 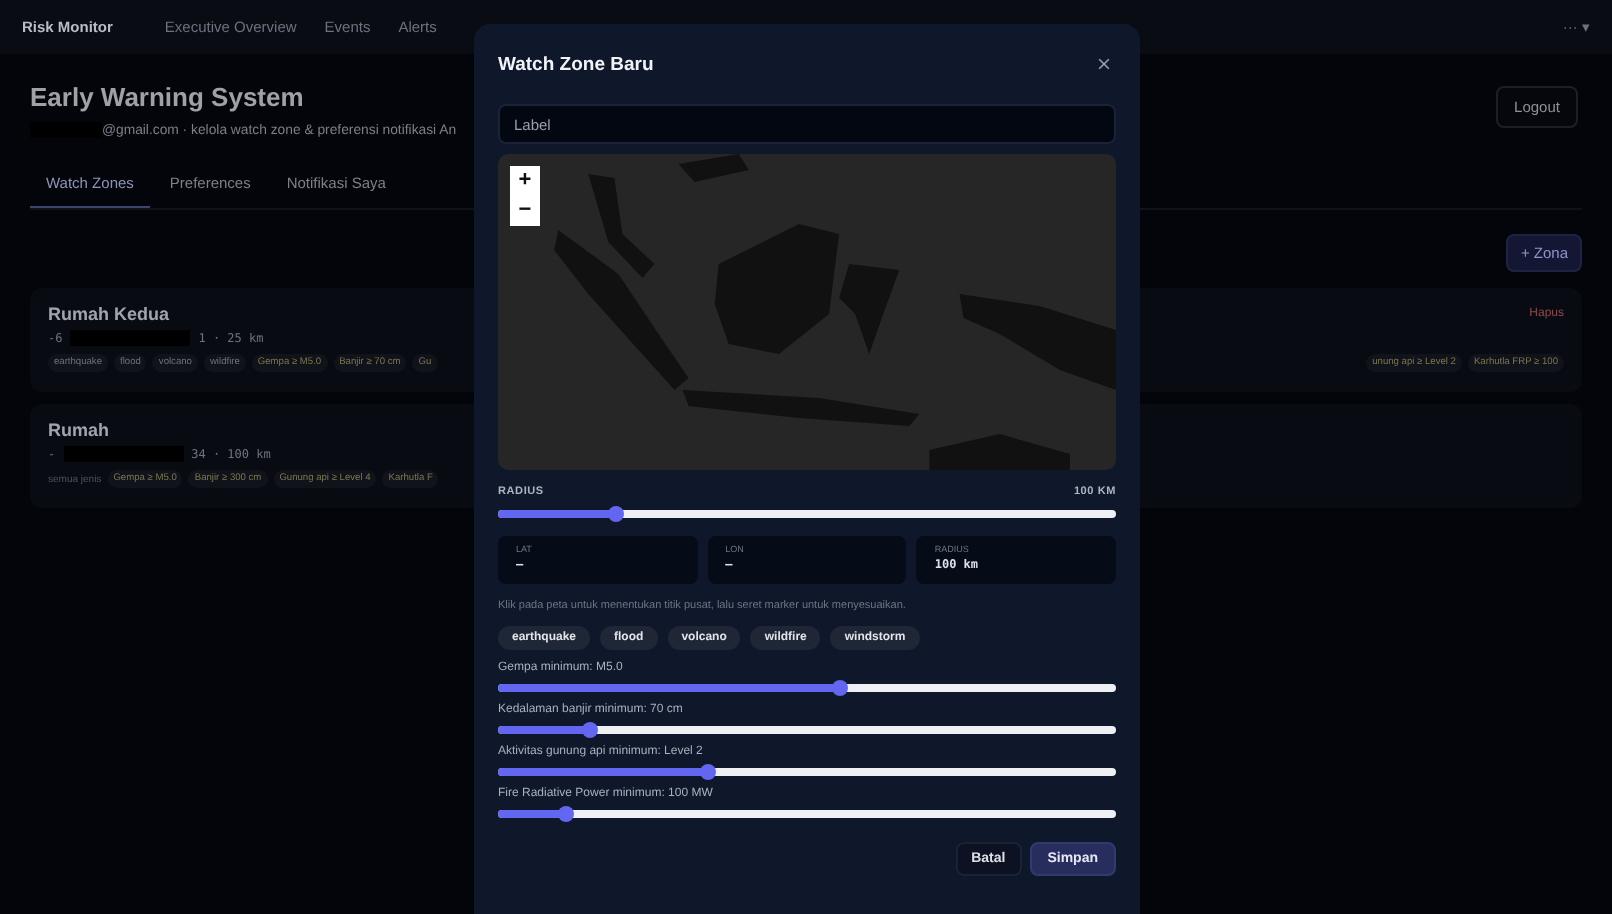 I want to click on zone-name: Rumah, so click(x=79, y=430).